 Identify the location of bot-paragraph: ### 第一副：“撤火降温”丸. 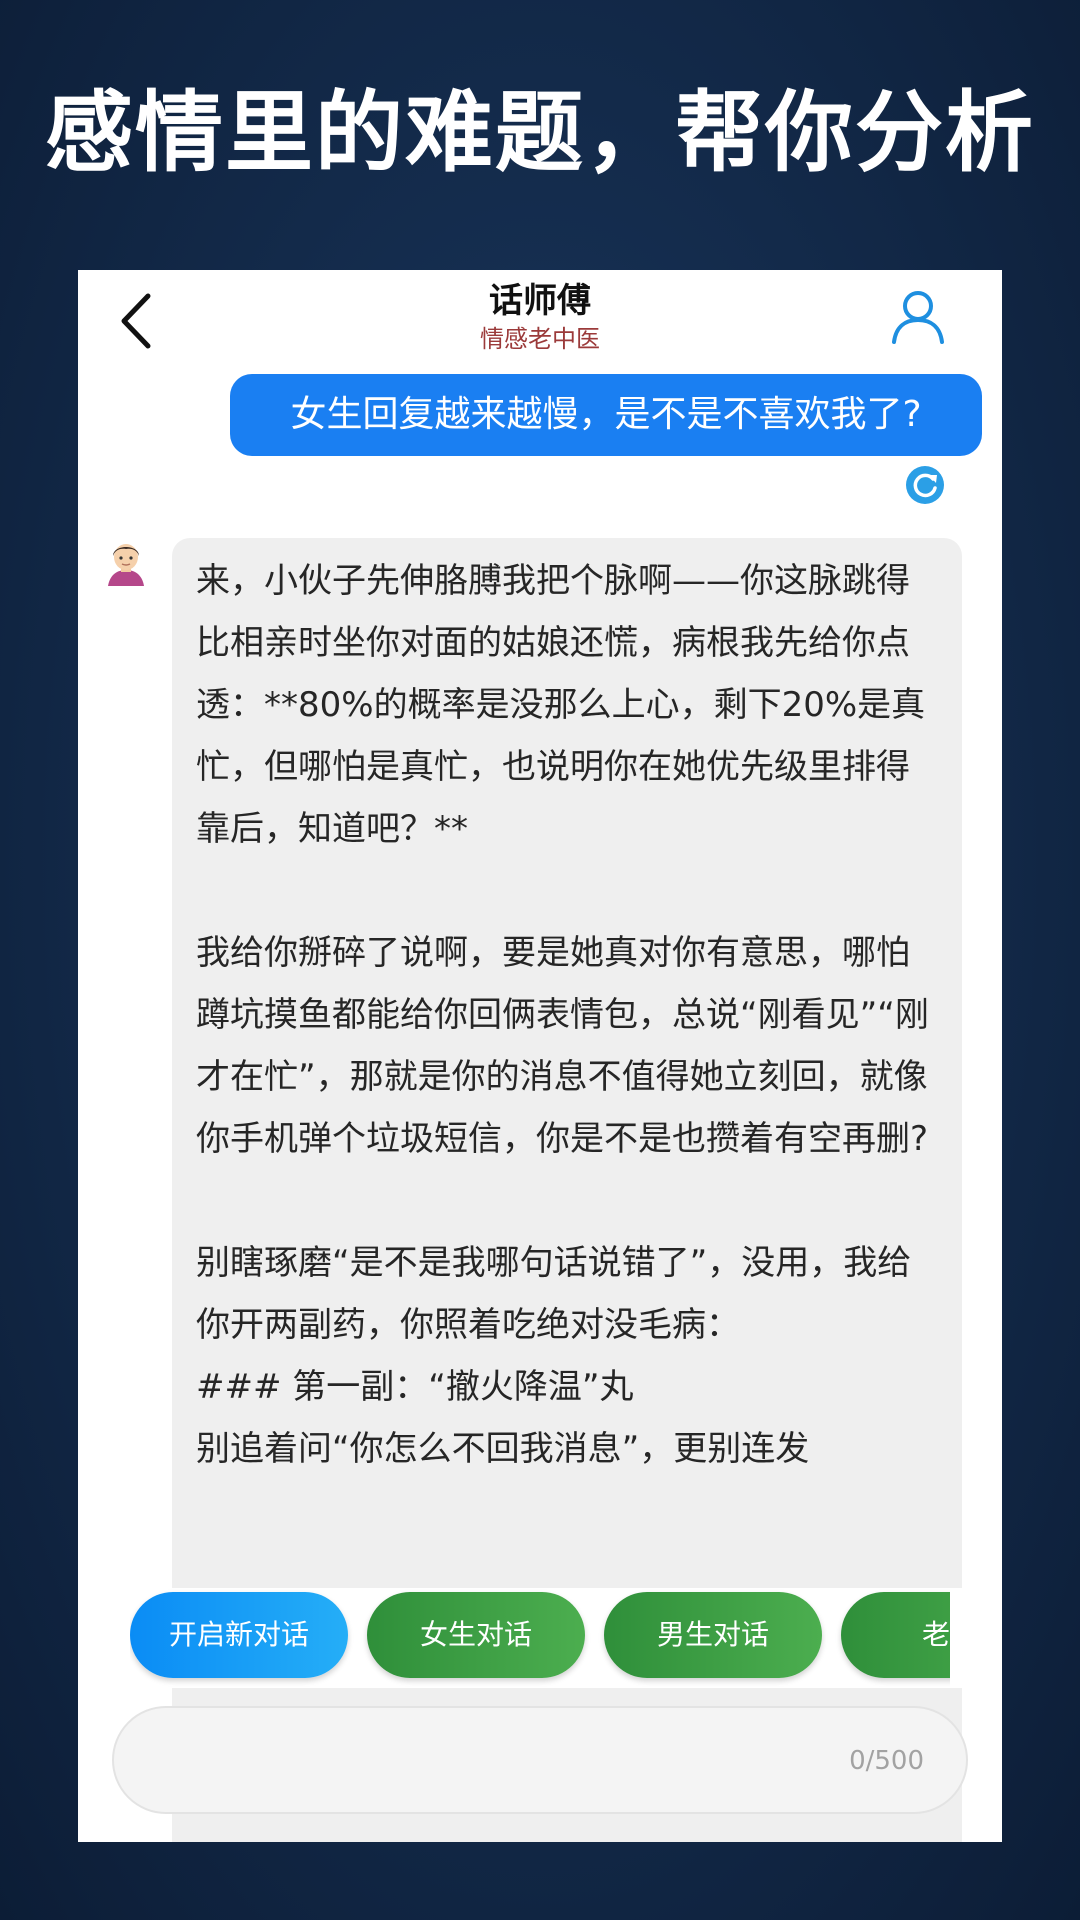
(415, 1387).